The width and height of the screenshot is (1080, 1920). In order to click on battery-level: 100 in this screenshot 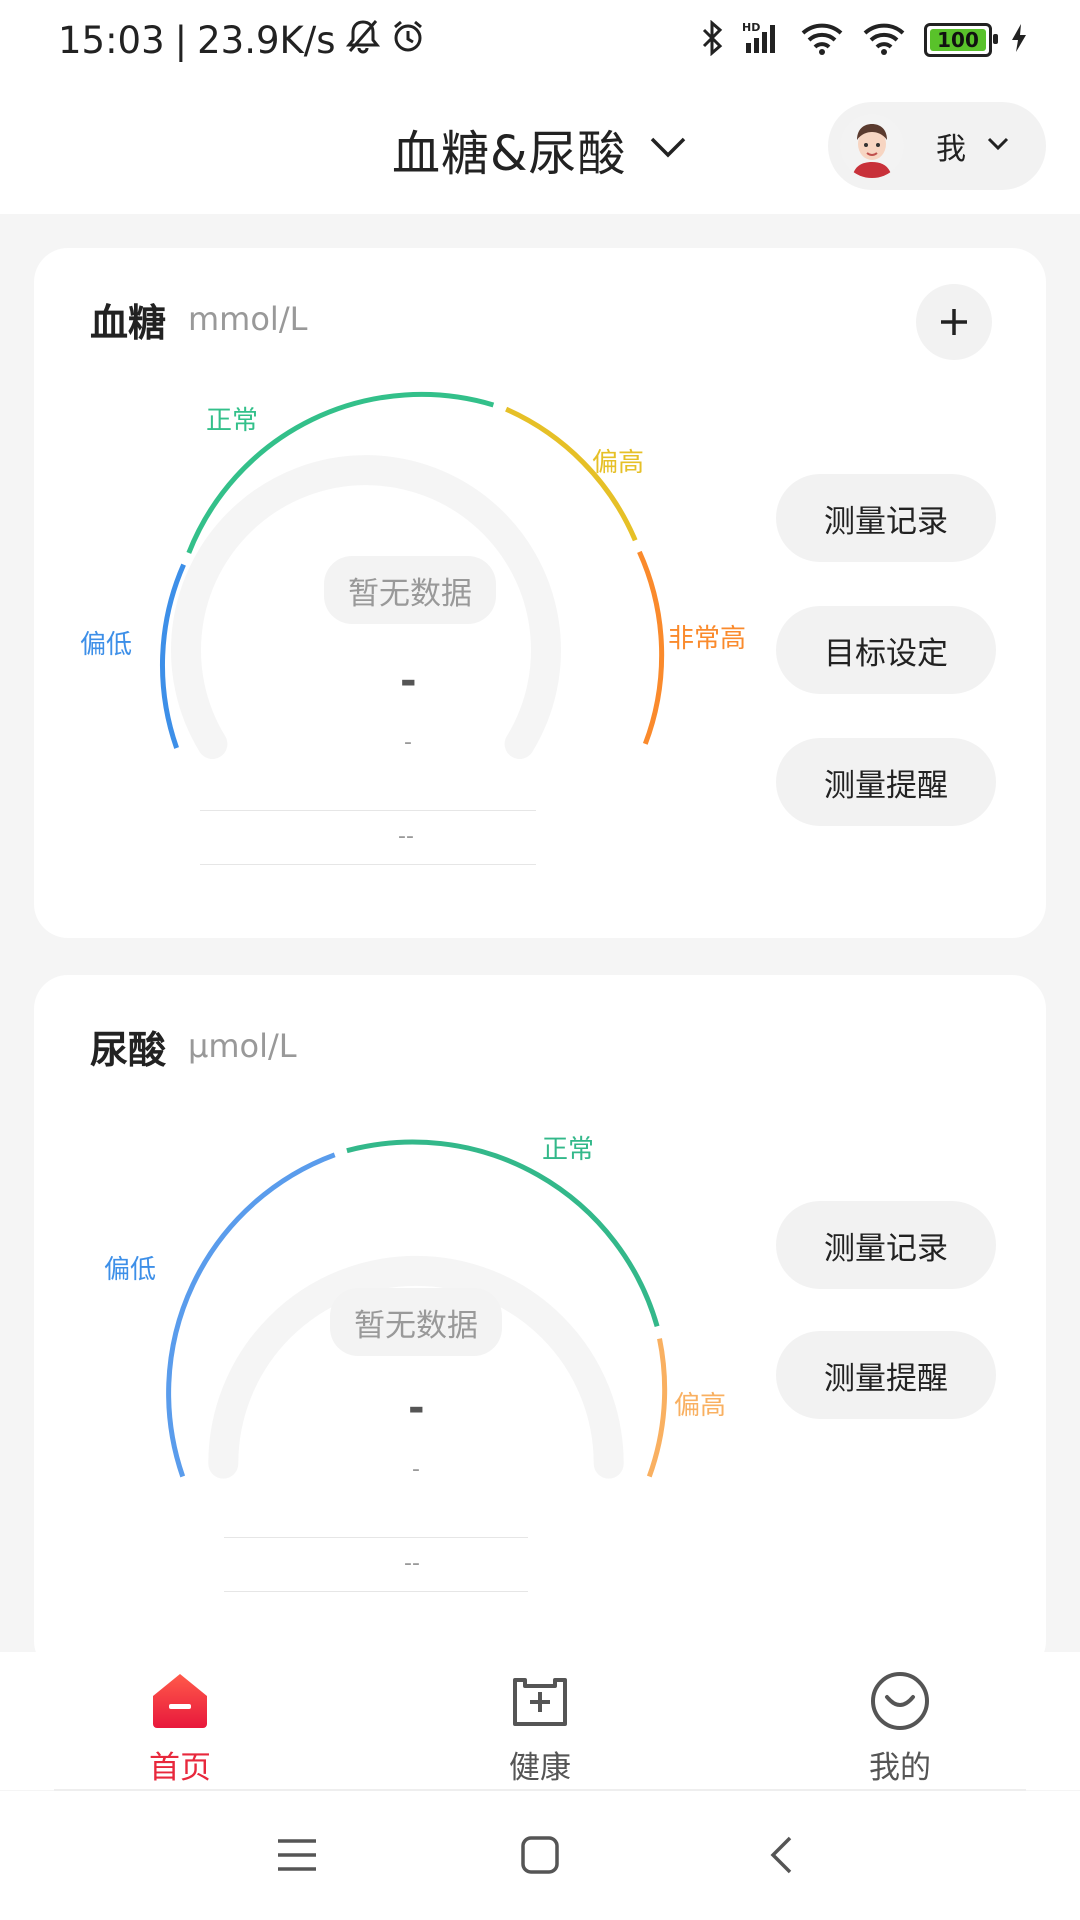, I will do `click(958, 40)`.